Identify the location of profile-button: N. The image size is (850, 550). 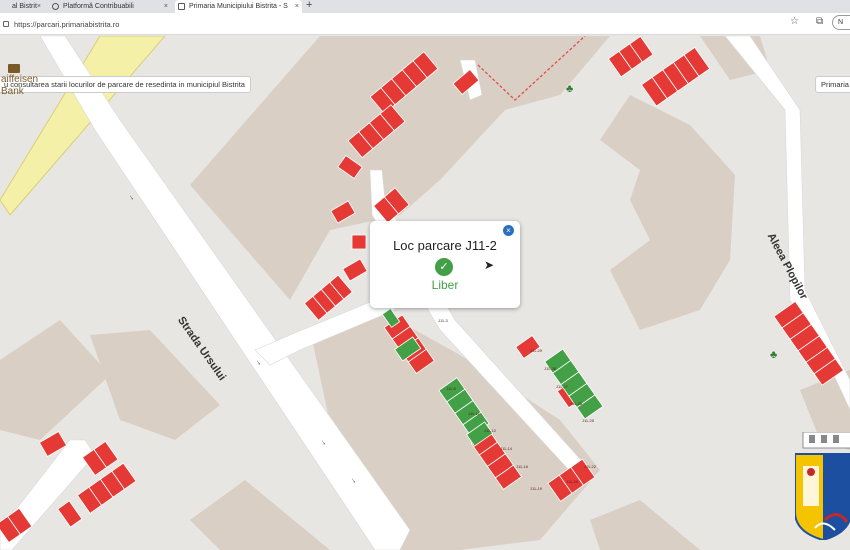
(841, 22).